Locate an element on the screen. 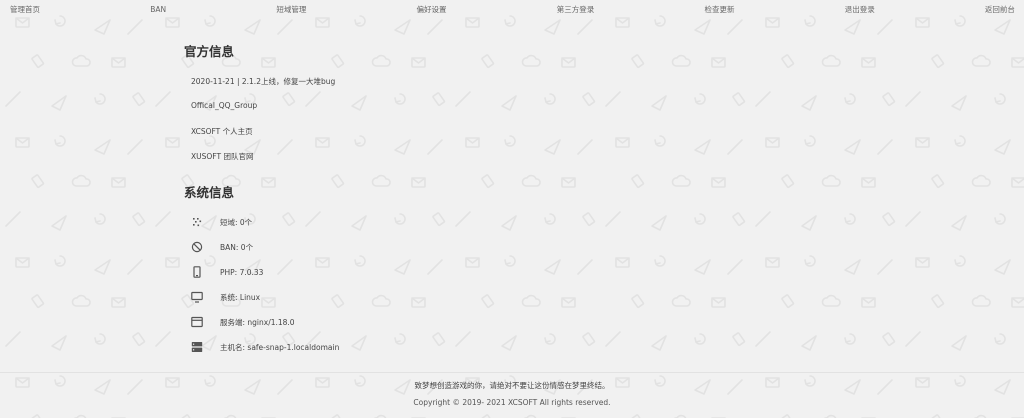 The height and width of the screenshot is (418, 1024). system-item-text: PHP: 7.0.33 is located at coordinates (242, 272).